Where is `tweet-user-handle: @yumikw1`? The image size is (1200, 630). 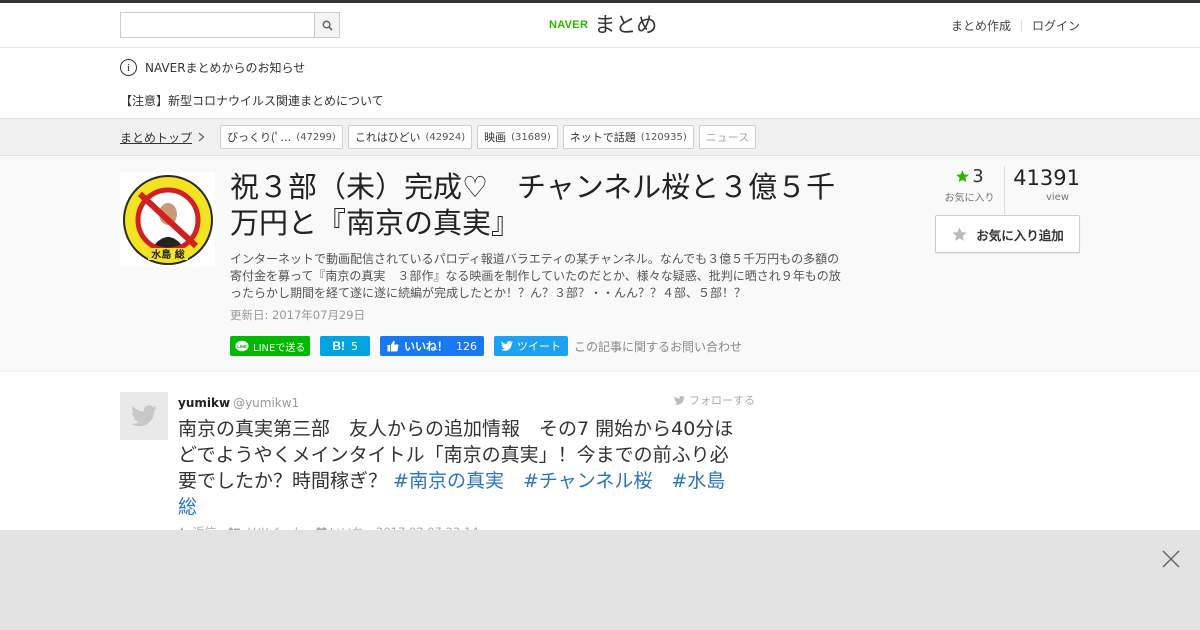
tweet-user-handle: @yumikw1 is located at coordinates (266, 403).